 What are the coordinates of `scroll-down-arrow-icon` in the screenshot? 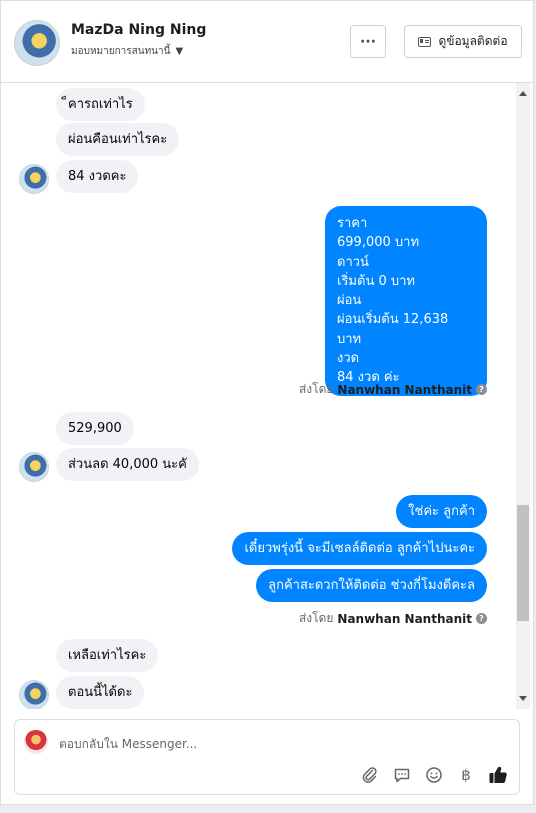 It's located at (523, 698).